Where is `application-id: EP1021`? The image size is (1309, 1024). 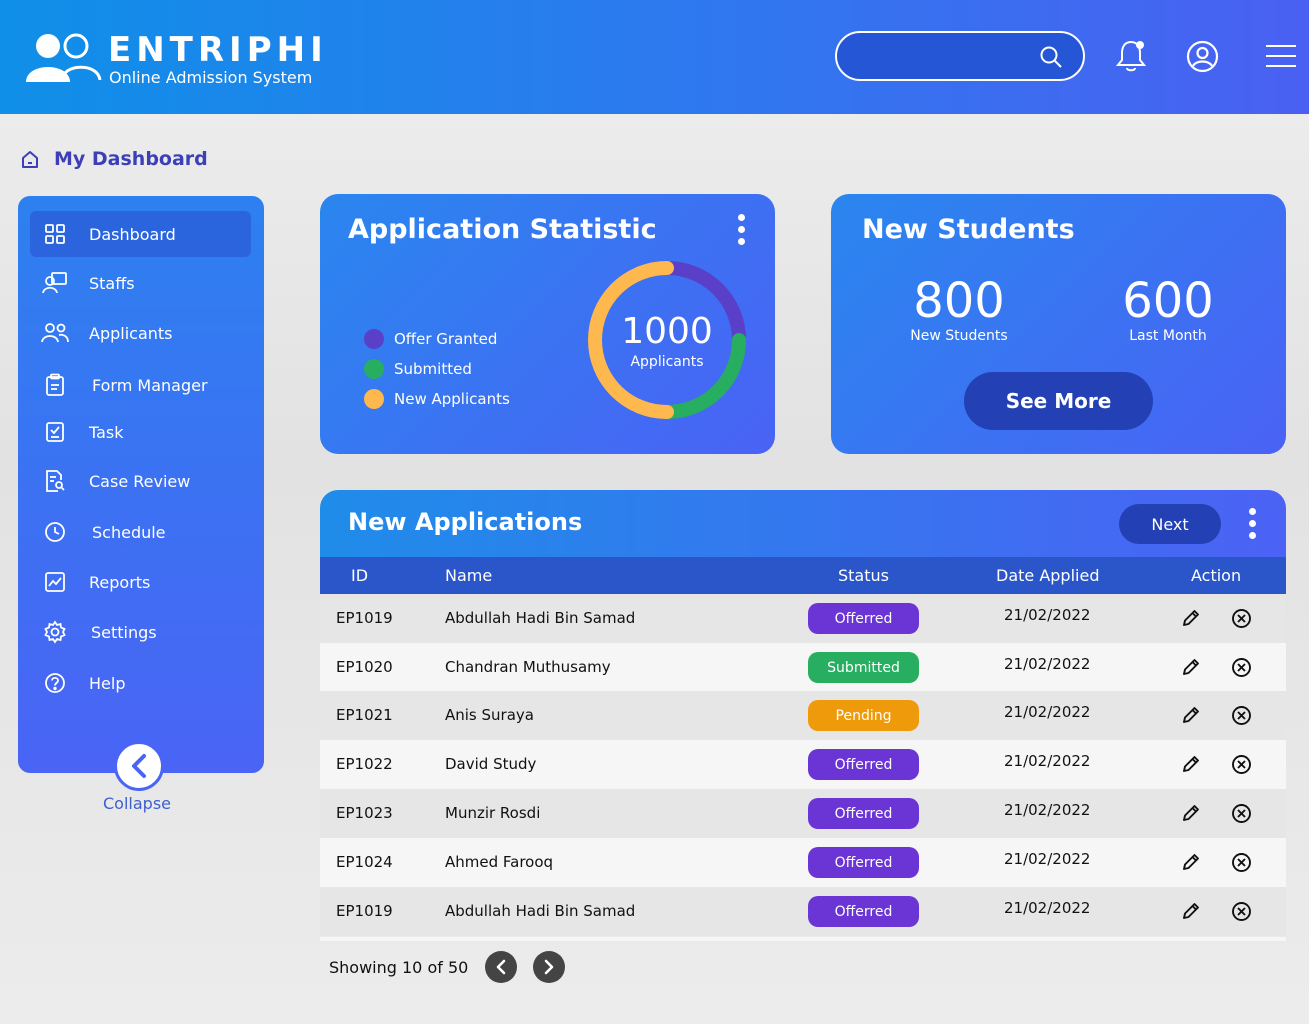
application-id: EP1021 is located at coordinates (364, 715).